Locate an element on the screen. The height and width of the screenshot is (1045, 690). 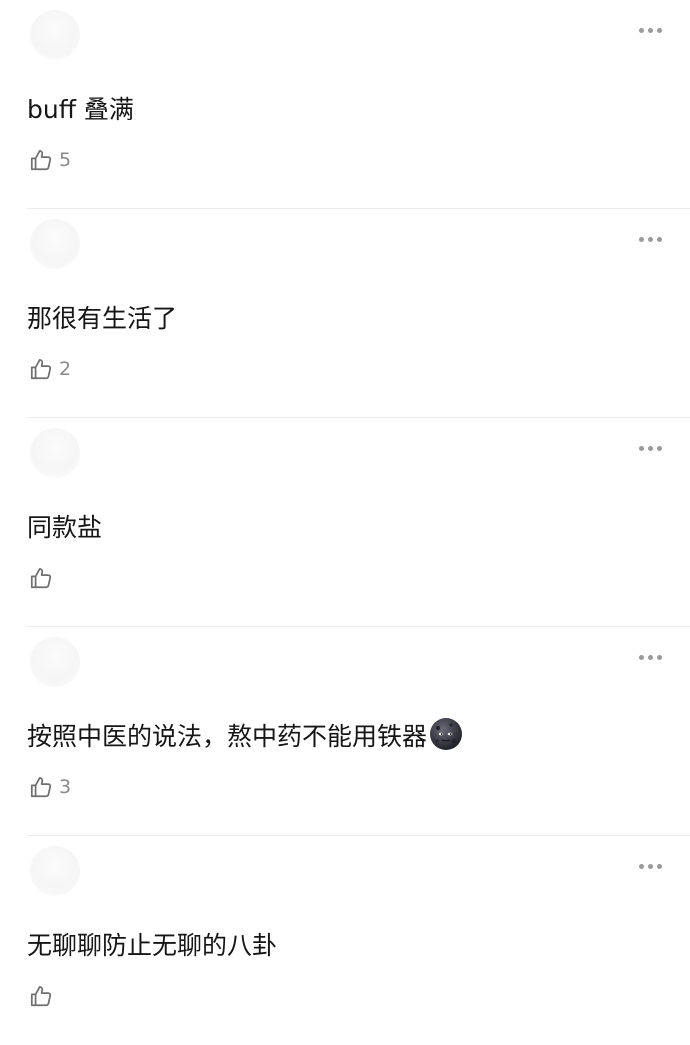
comment-text: 同款盐 is located at coordinates (64, 528).